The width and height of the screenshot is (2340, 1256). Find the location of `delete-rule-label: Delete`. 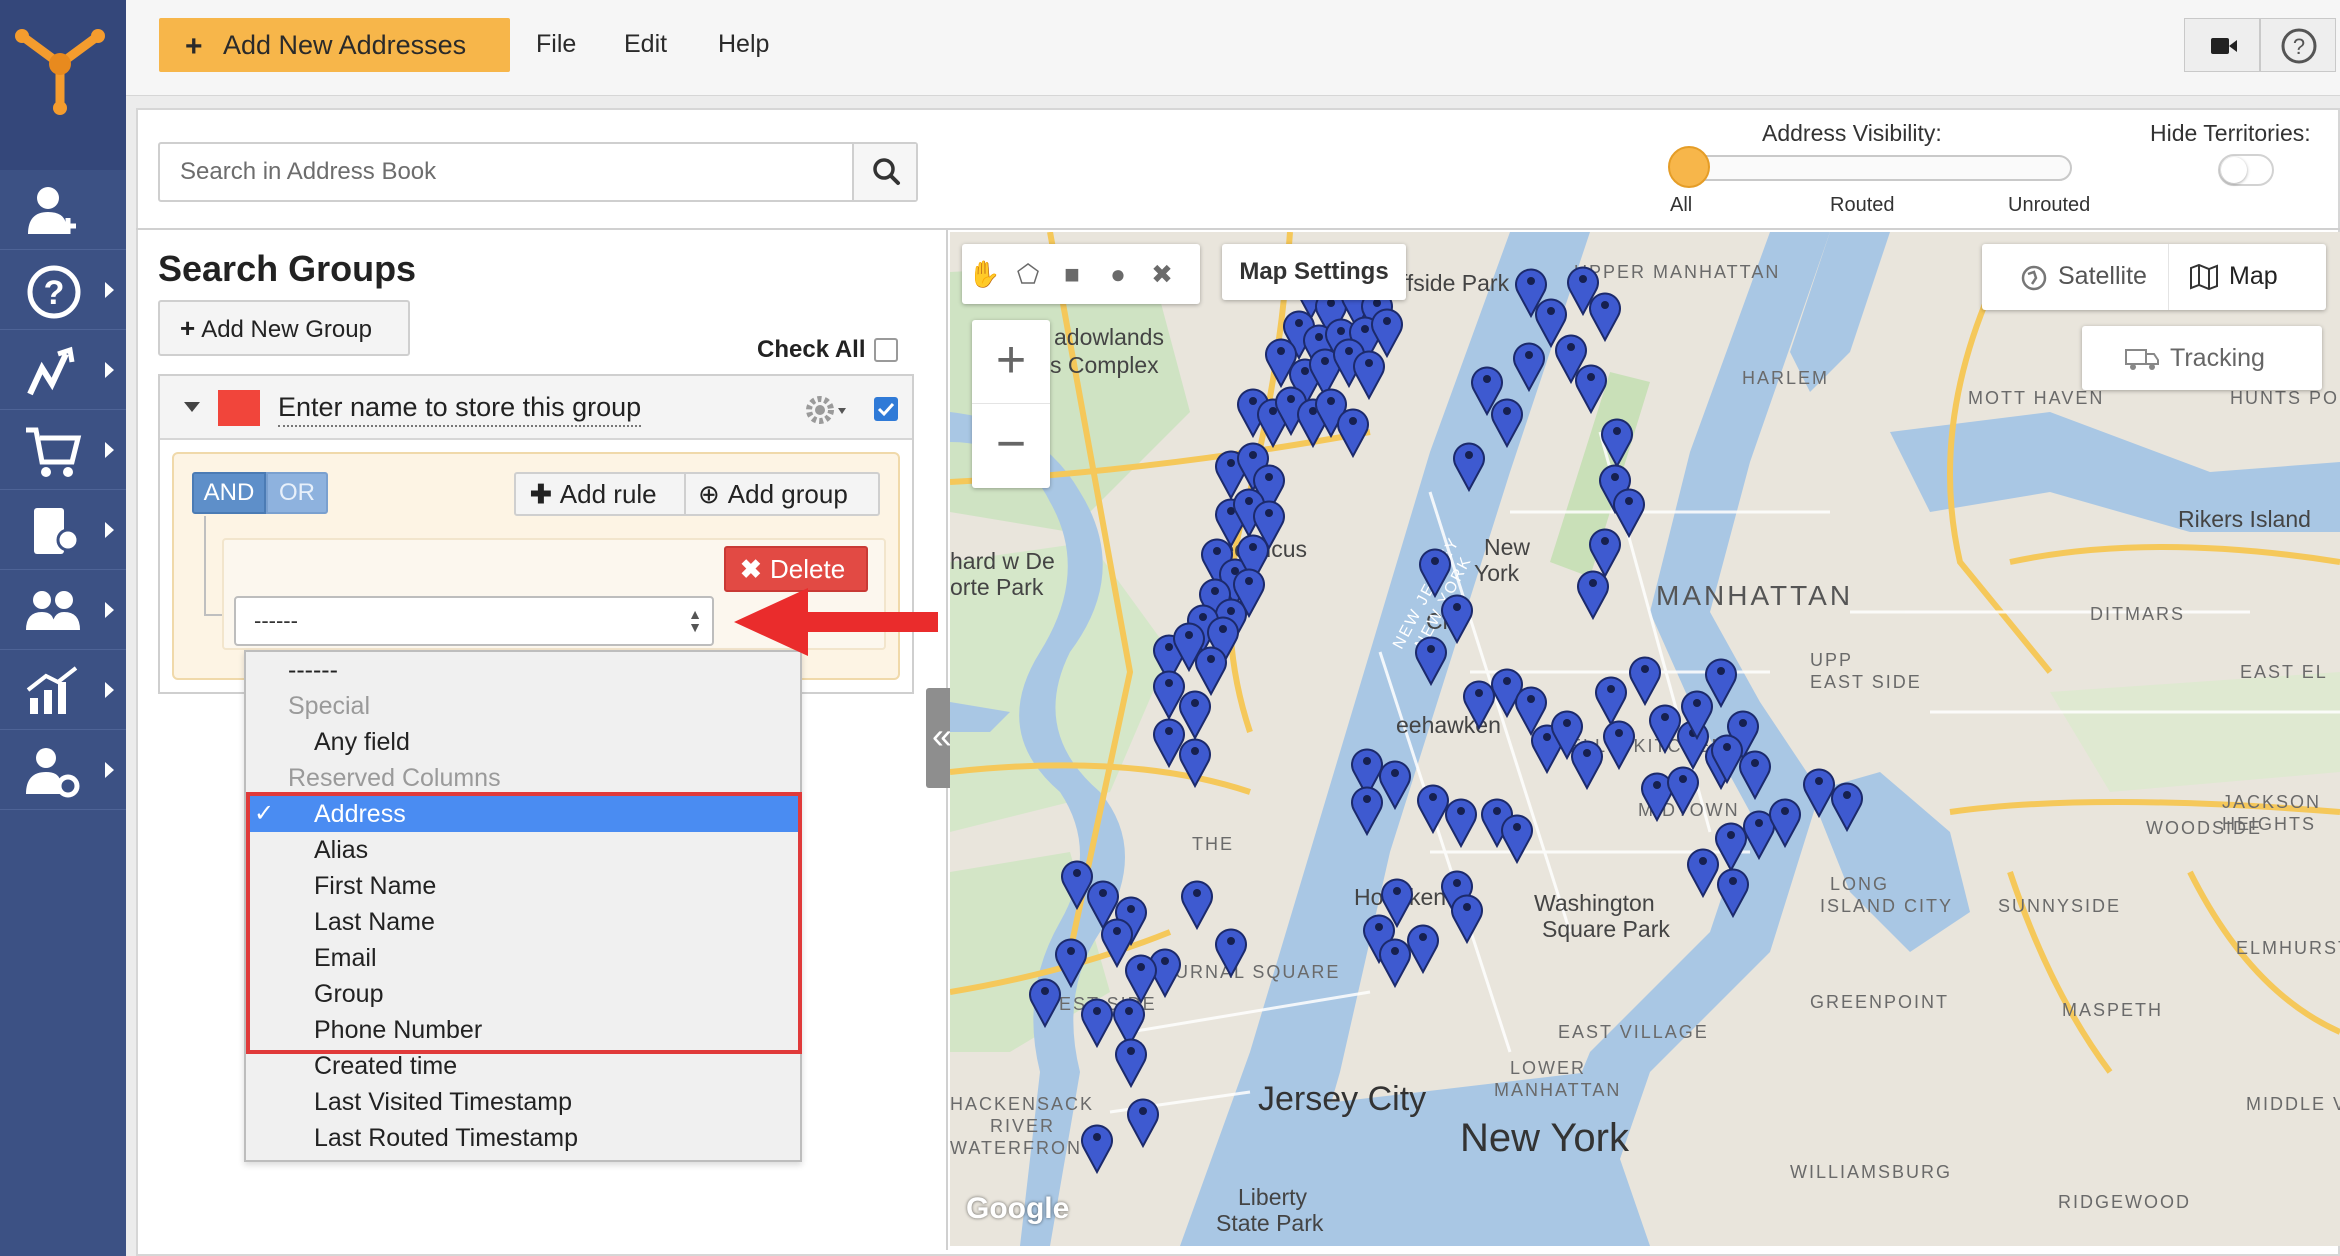

delete-rule-label: Delete is located at coordinates (808, 568).